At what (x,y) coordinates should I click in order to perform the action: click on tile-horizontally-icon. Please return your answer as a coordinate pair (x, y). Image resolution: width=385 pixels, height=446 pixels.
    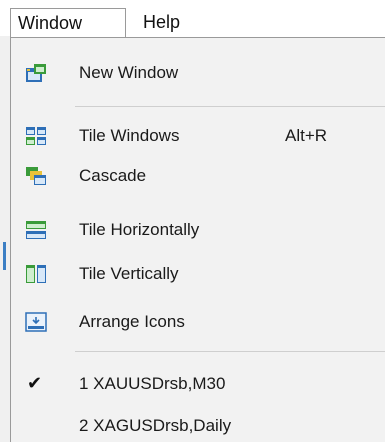
    Looking at the image, I should click on (36, 230).